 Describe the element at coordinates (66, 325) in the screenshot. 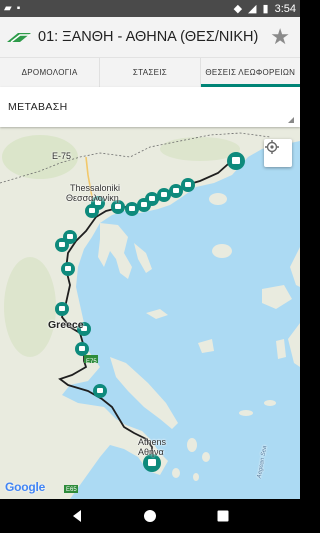

I see `map-label-greece: Greece` at that location.